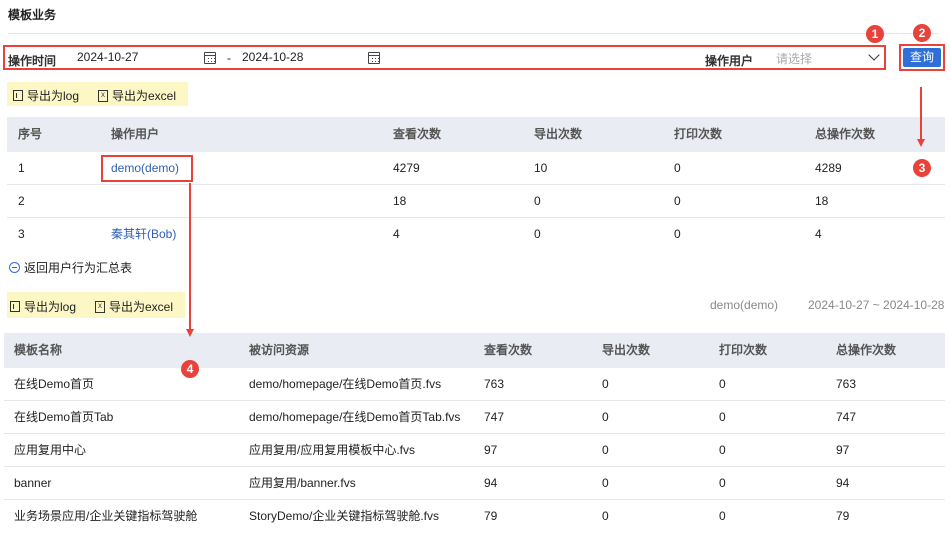 The width and height of the screenshot is (950, 533). I want to click on th-resource: 被访问资源, so click(279, 350).